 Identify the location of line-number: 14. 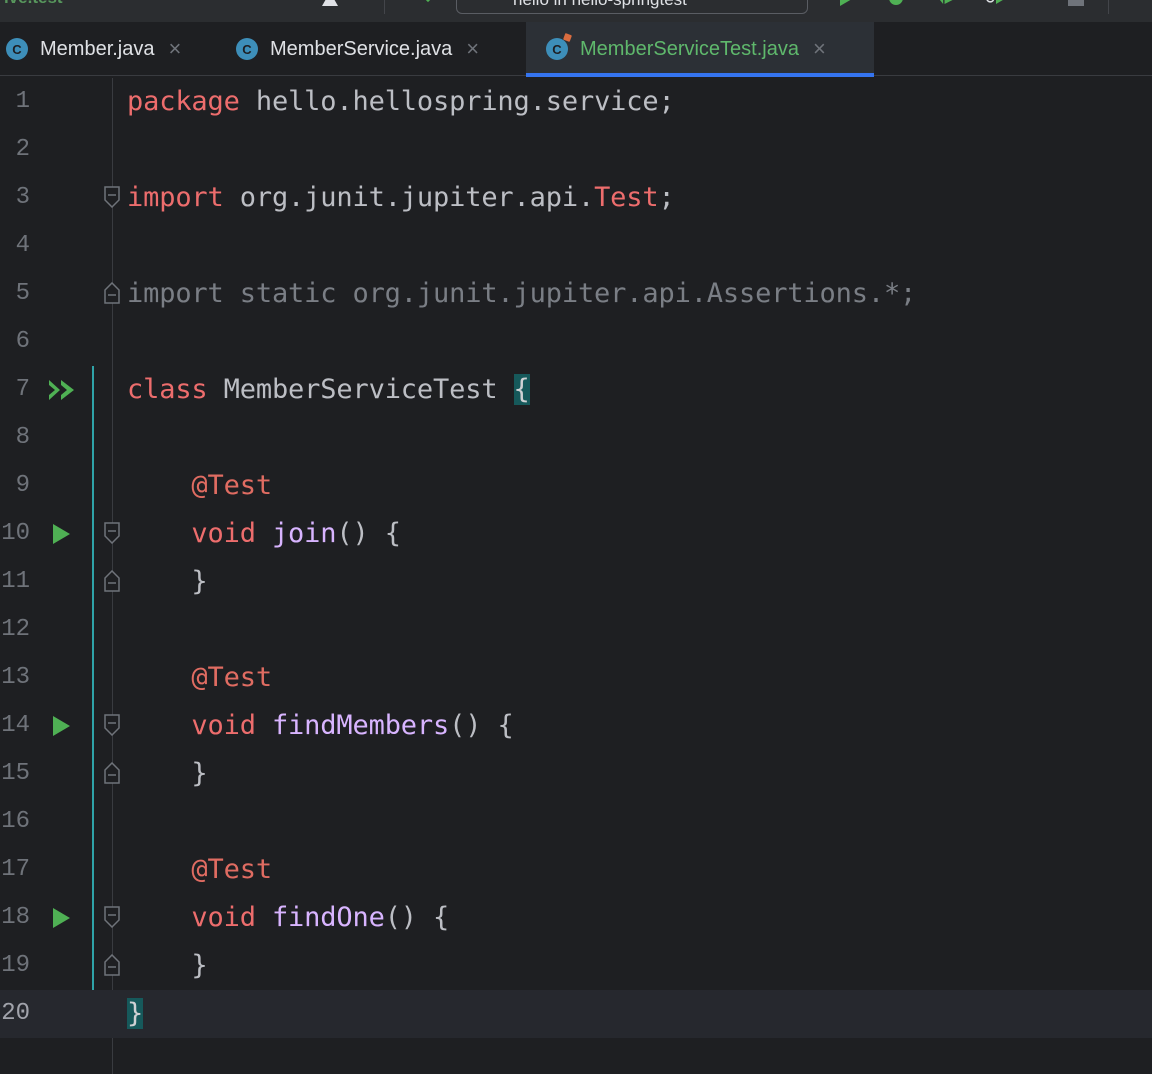
(15, 726).